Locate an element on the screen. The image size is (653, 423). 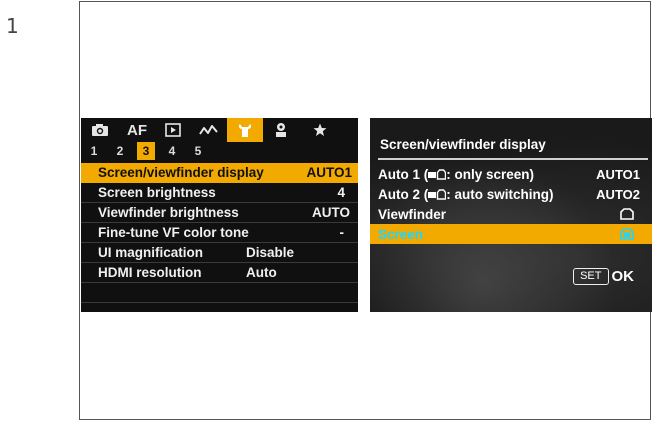
menu-tab-bar: AF is located at coordinates (219, 130).